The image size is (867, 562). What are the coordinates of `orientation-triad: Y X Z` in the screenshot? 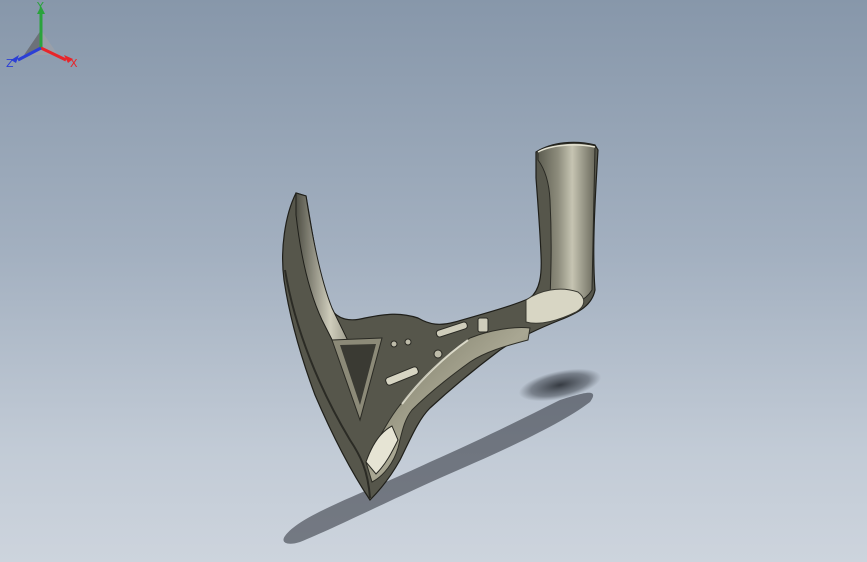 It's located at (41, 38).